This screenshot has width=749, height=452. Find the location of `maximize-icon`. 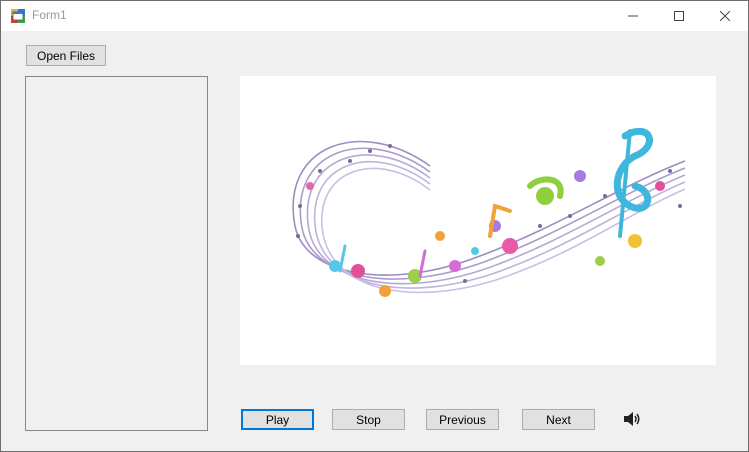

maximize-icon is located at coordinates (679, 16).